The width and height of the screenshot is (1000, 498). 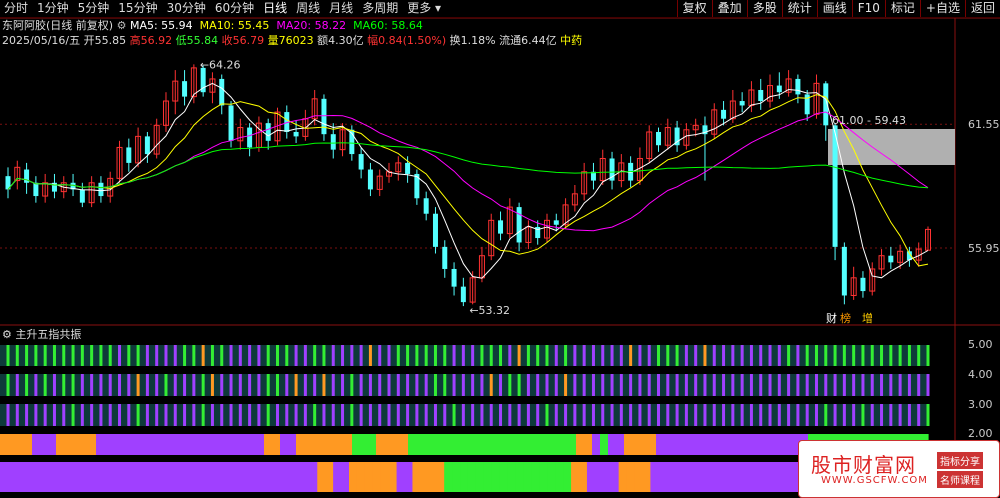 What do you see at coordinates (982, 8) in the screenshot?
I see `tool-button-8: 返回` at bounding box center [982, 8].